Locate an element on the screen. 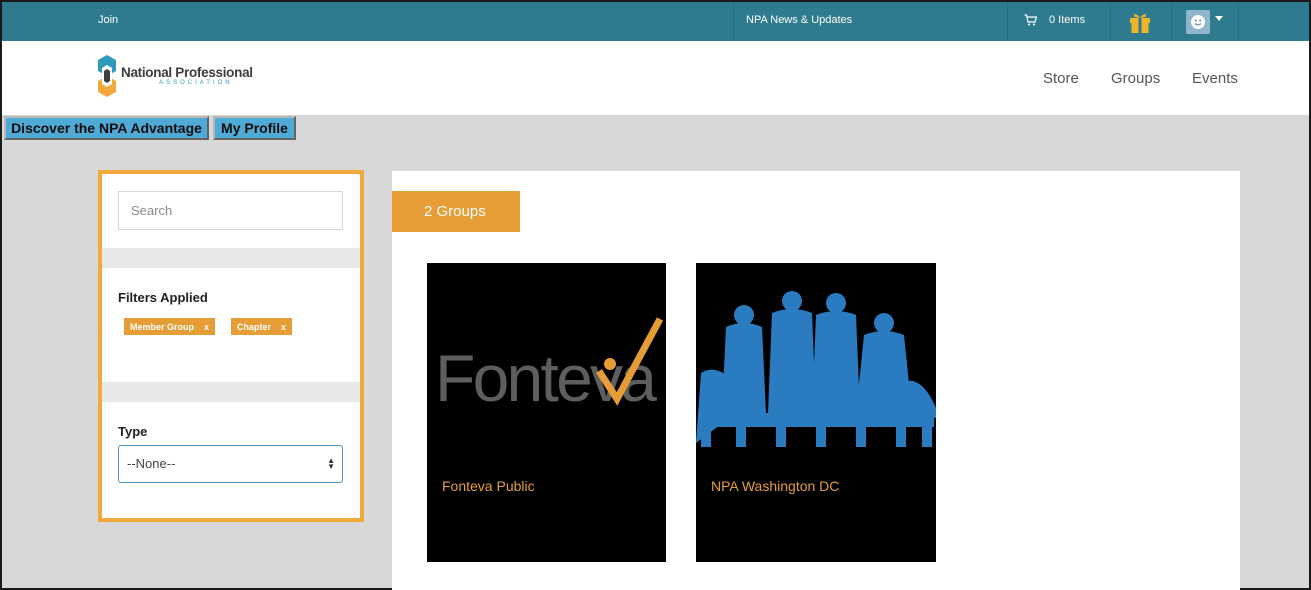 The image size is (1311, 590). type-label: Type is located at coordinates (133, 431).